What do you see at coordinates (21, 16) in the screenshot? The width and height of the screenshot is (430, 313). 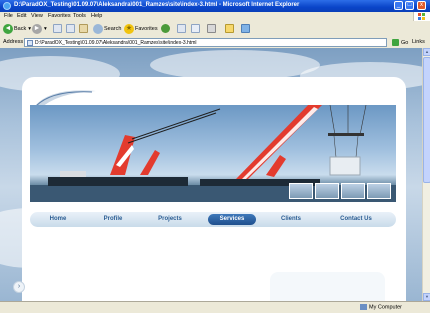 I see `menu-edit: Edit` at bounding box center [21, 16].